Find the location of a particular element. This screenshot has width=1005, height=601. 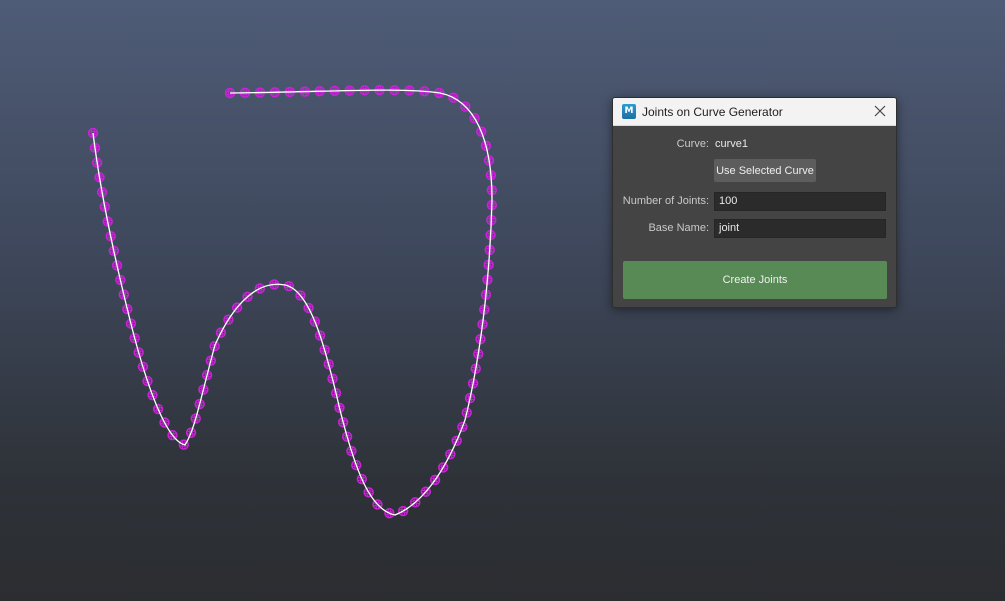

close-icon is located at coordinates (880, 111).